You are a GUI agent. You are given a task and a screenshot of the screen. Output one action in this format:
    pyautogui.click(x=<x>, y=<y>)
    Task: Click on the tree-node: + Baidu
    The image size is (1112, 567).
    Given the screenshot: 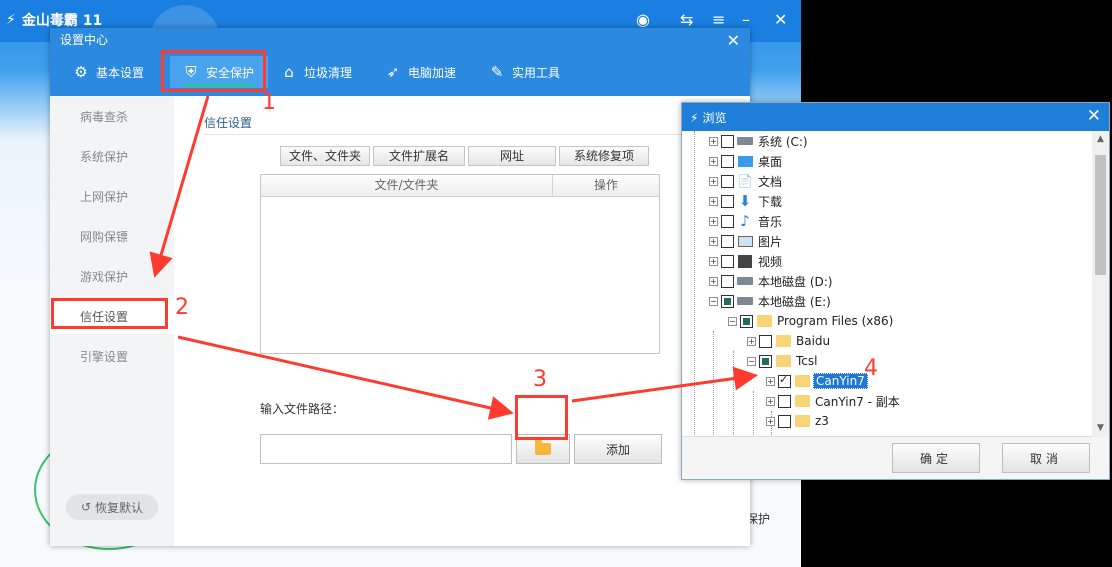 What is the action you would take?
    pyautogui.click(x=789, y=341)
    